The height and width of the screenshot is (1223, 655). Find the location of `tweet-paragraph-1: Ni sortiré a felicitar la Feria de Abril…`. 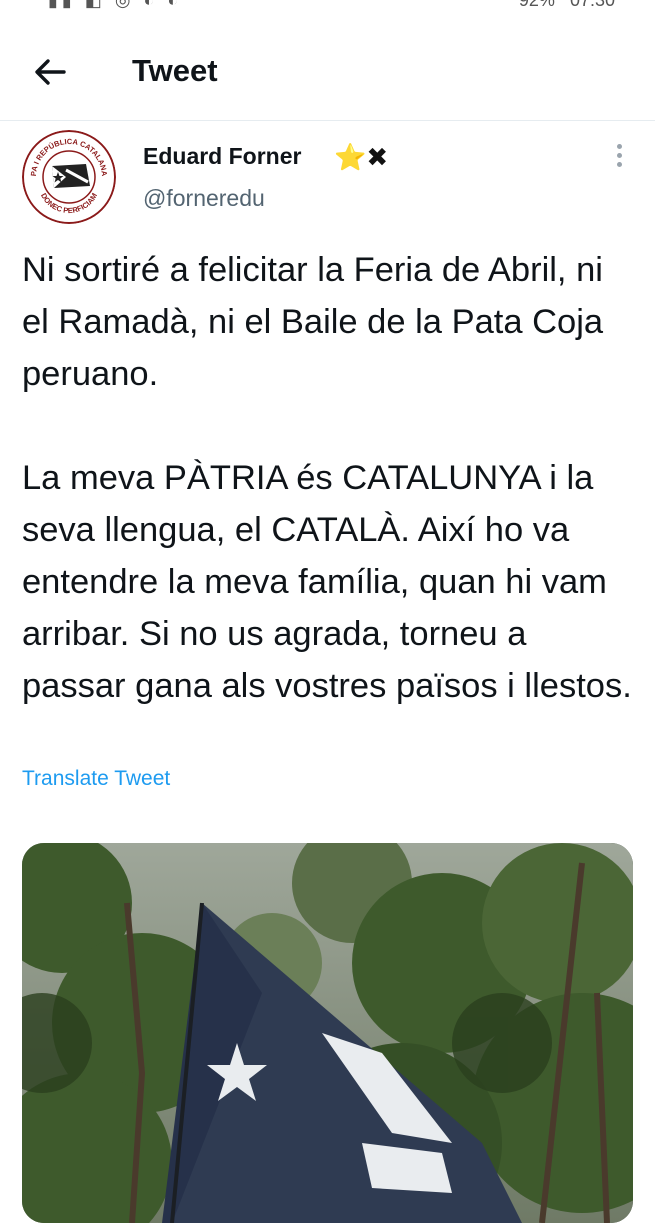

tweet-paragraph-1: Ni sortiré a felicitar la Feria de Abril… is located at coordinates (313, 322).